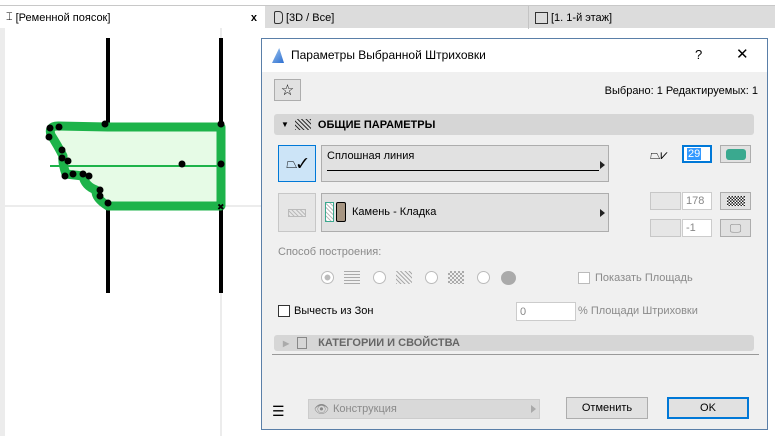 The width and height of the screenshot is (775, 436). What do you see at coordinates (376, 124) in the screenshot?
I see `section-title: ОБЩИЕ ПАРАМЕТРЫ` at bounding box center [376, 124].